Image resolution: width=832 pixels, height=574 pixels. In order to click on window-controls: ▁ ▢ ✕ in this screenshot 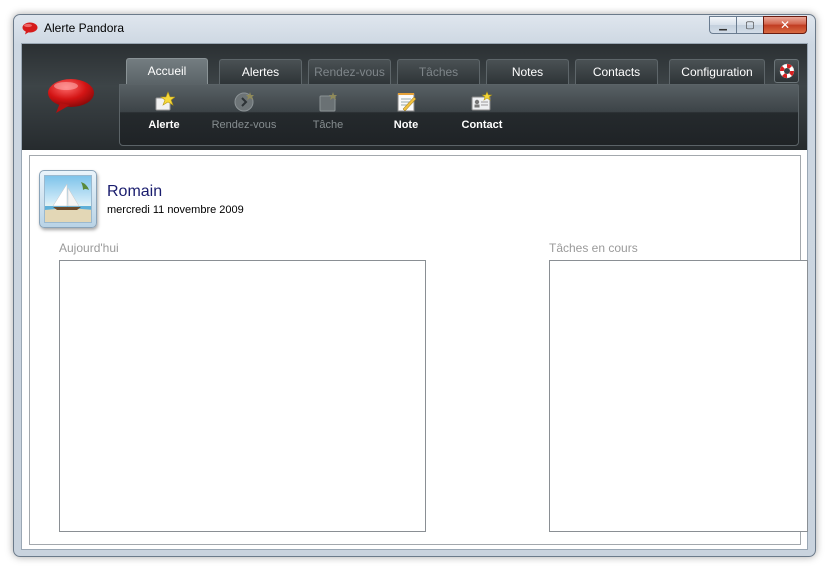, I will do `click(758, 25)`.